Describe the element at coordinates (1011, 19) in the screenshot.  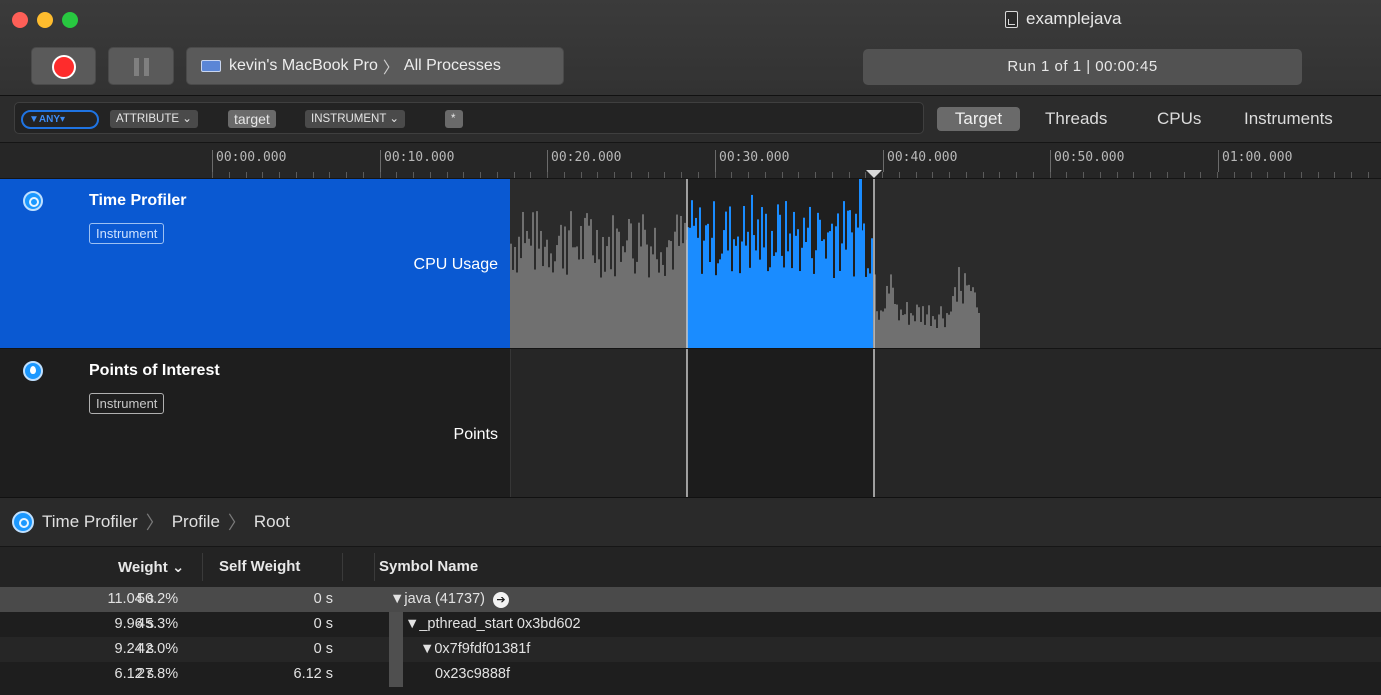
I see `document-icon` at that location.